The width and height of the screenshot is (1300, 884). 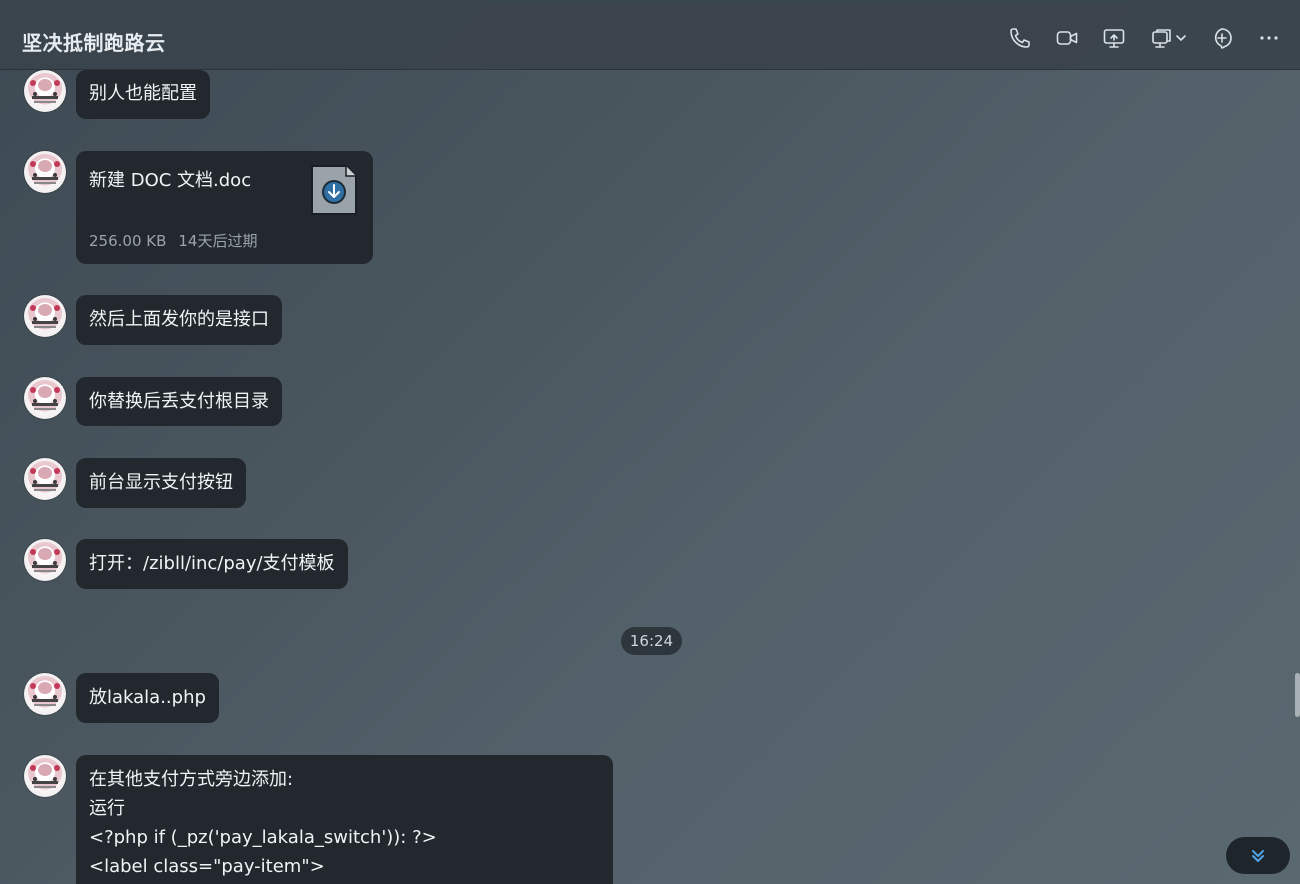 I want to click on message-bubble: 别人也能配置, so click(x=143, y=94).